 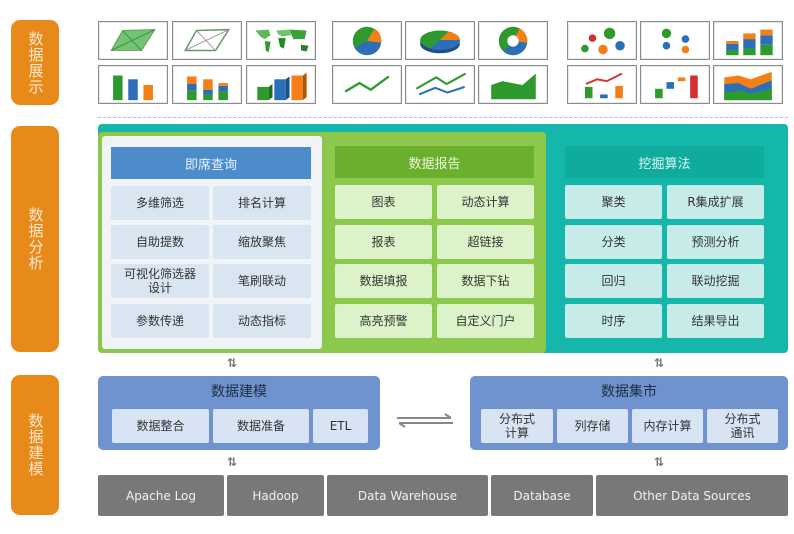 I want to click on radar-filled-chart-icon, so click(x=133, y=40).